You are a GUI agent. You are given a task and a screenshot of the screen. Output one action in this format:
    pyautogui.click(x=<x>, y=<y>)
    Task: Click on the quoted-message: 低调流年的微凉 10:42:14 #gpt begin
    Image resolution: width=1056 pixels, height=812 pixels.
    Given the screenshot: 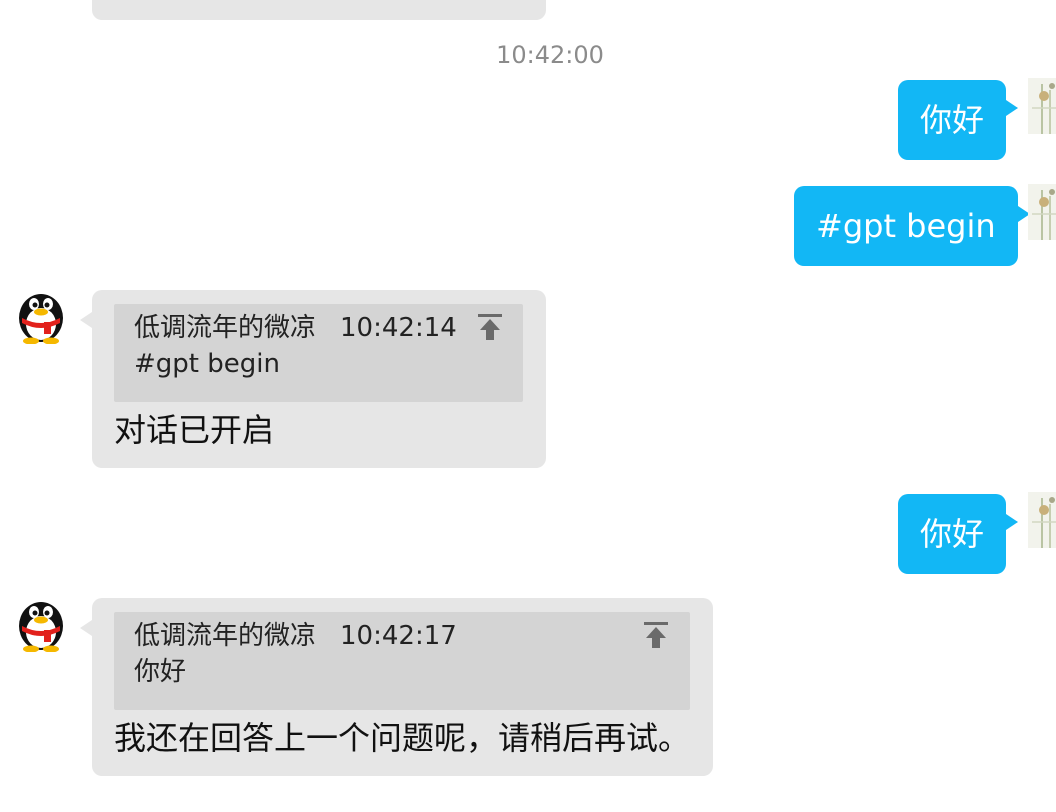 What is the action you would take?
    pyautogui.click(x=318, y=353)
    